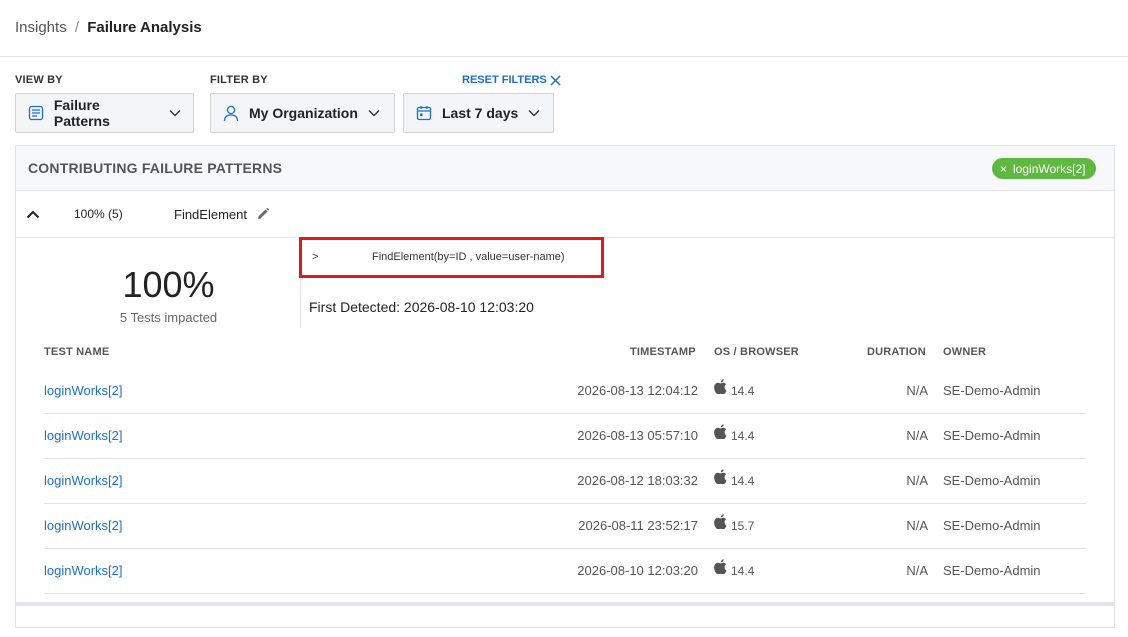 The width and height of the screenshot is (1128, 637). Describe the element at coordinates (98, 214) in the screenshot. I see `pattern-percent-count: 100% (5)` at that location.